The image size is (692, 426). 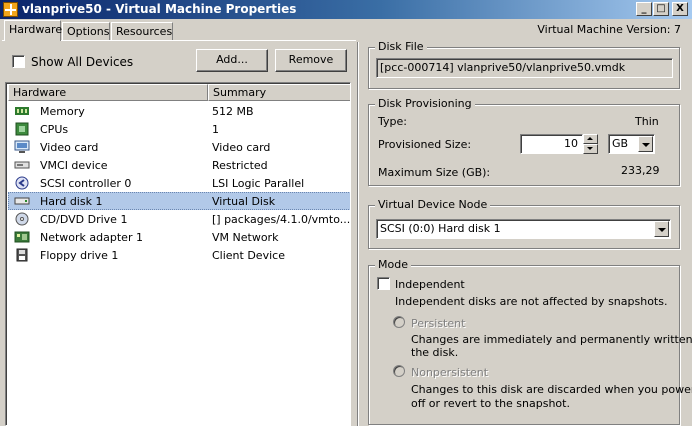 What do you see at coordinates (159, 9) in the screenshot?
I see `window-title: vlanprive50 - Virtual Machine Properties` at bounding box center [159, 9].